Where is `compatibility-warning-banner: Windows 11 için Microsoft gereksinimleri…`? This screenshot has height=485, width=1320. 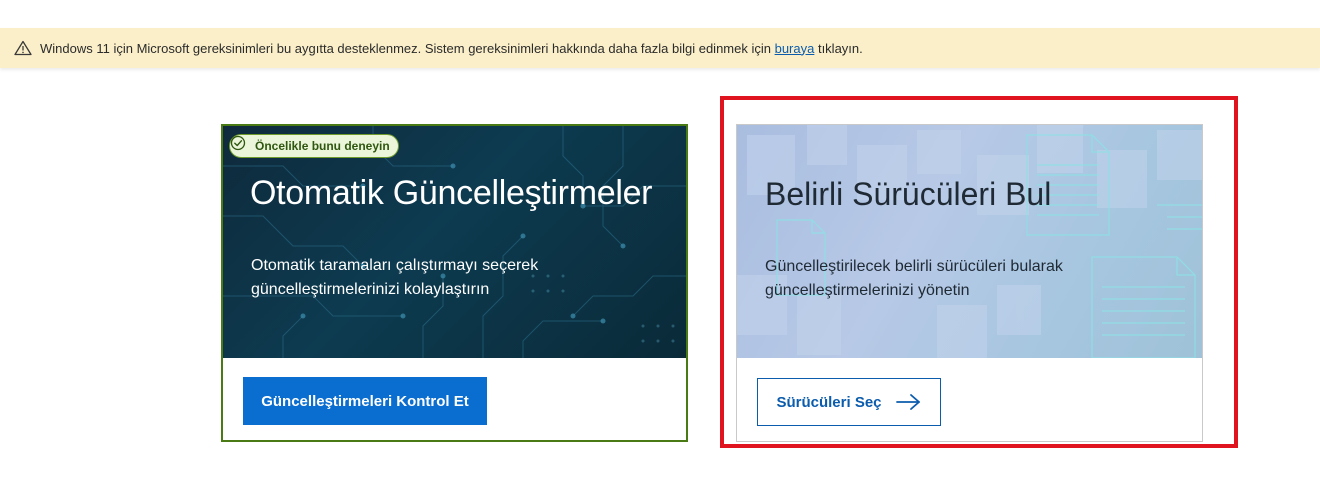
compatibility-warning-banner: Windows 11 için Microsoft gereksinimleri… is located at coordinates (660, 48).